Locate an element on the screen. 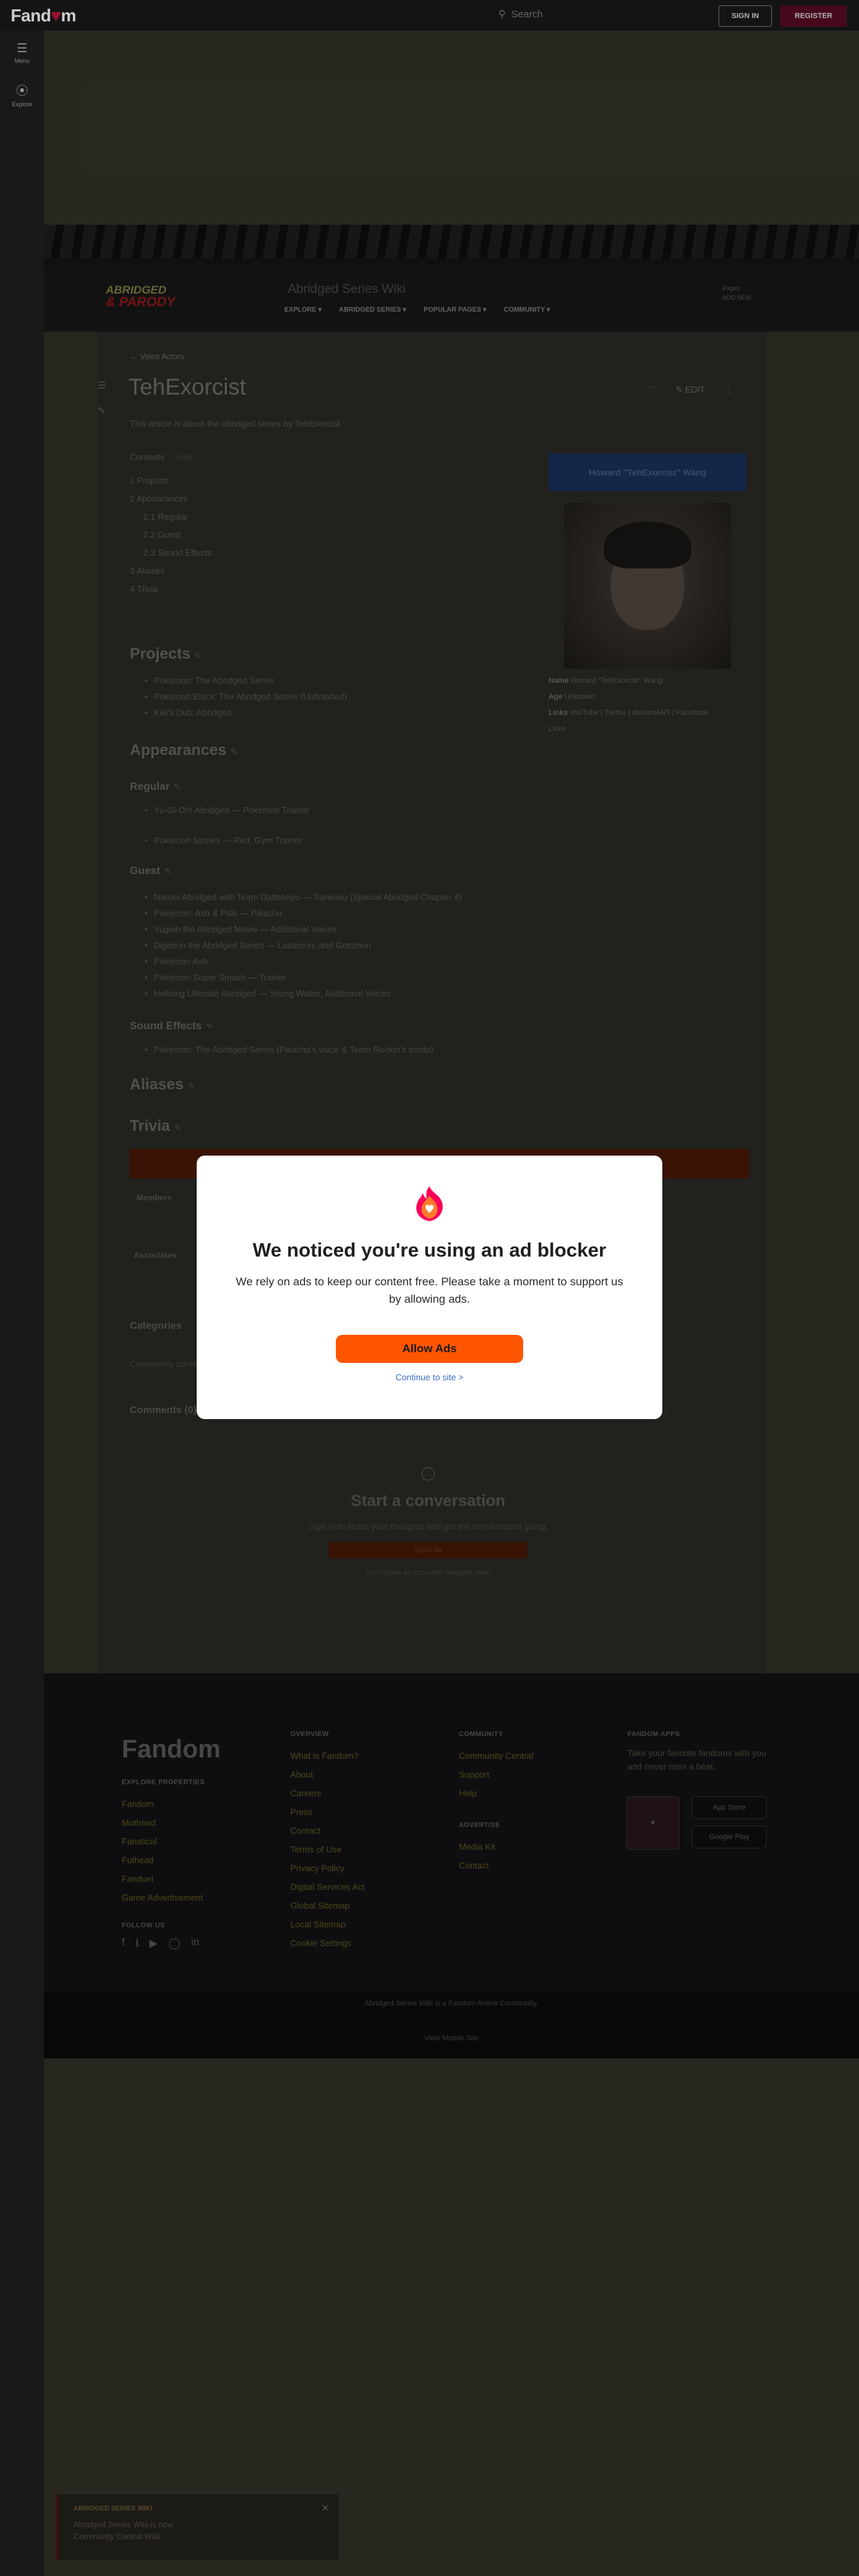  modal-title: We noticed you're using an ad blocker is located at coordinates (429, 1250).